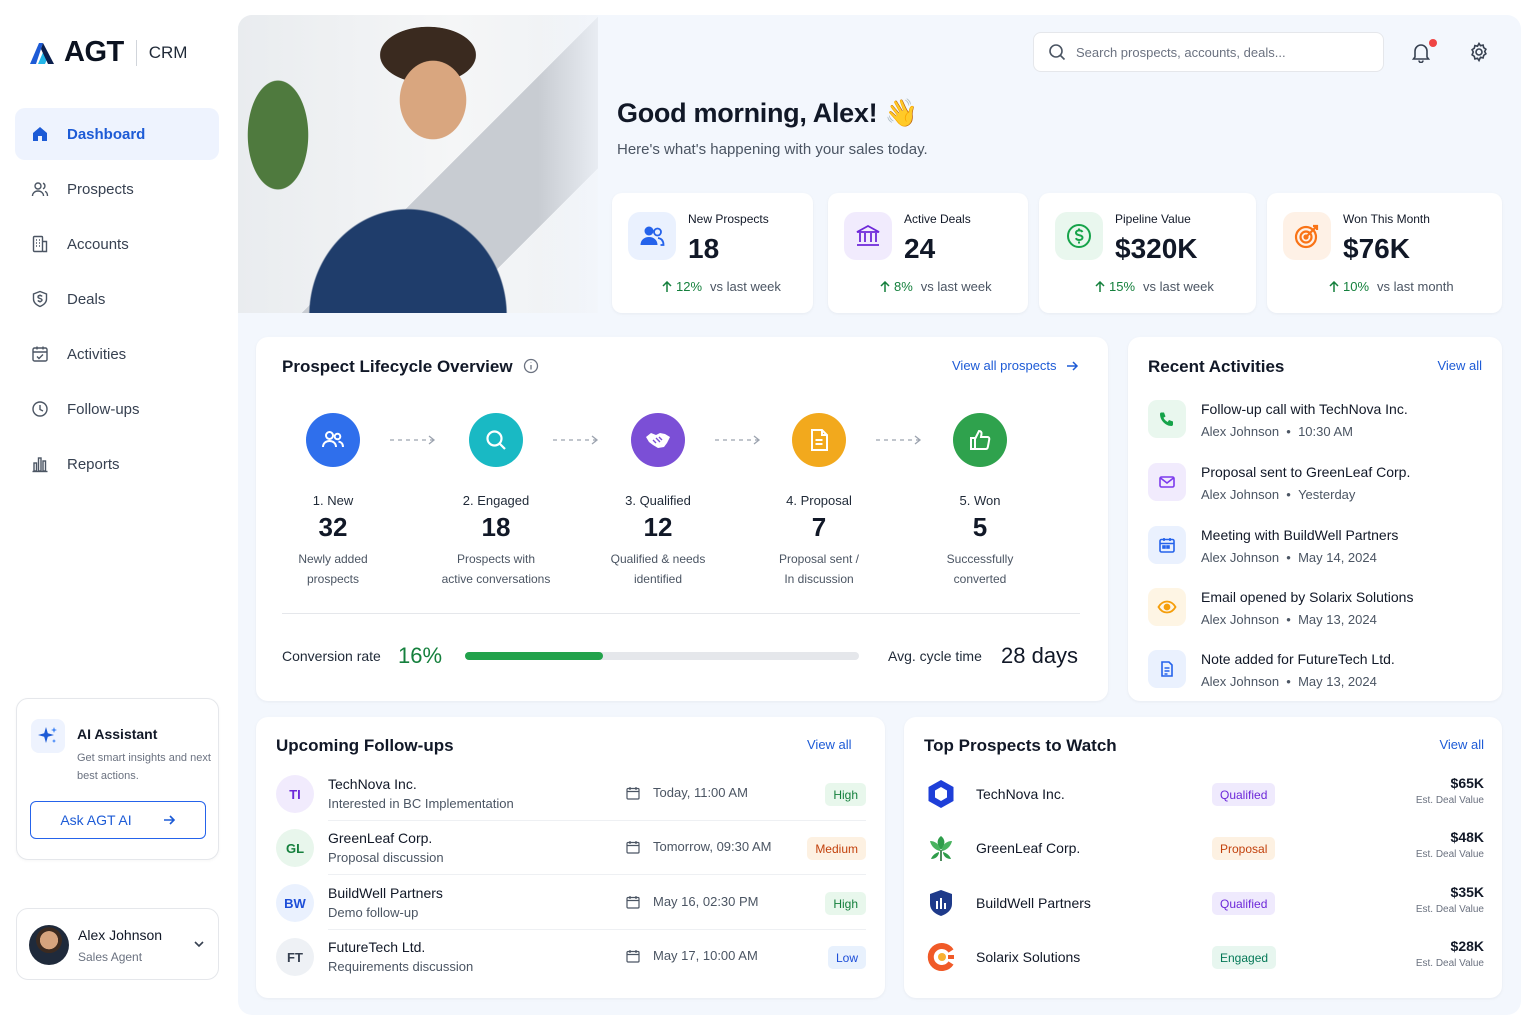 Image resolution: width=1536 pixels, height=1024 pixels. I want to click on stage-name: 1. New, so click(333, 500).